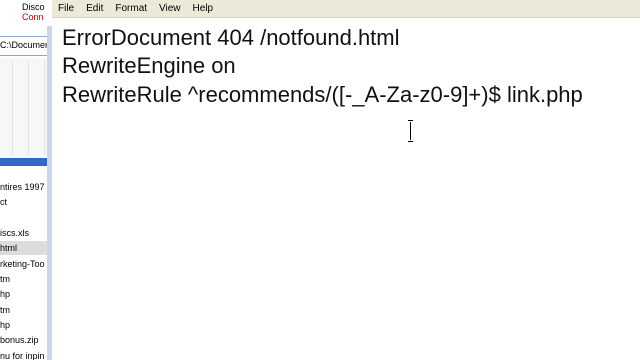  I want to click on menu-file: File, so click(66, 8).